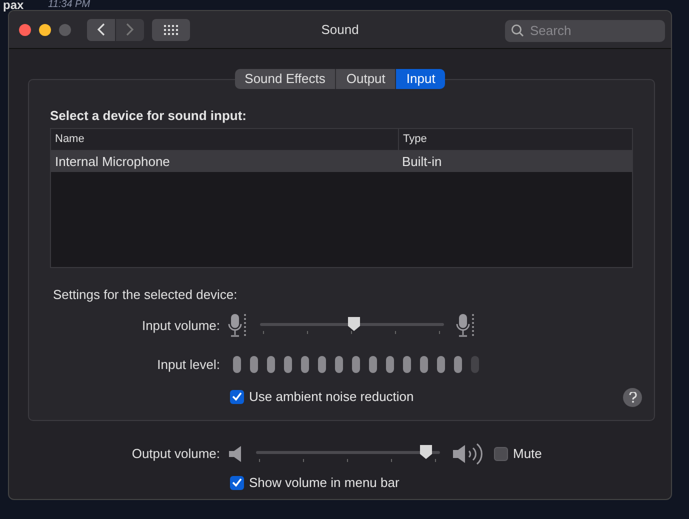  I want to click on field-label: Input level:, so click(188, 365).